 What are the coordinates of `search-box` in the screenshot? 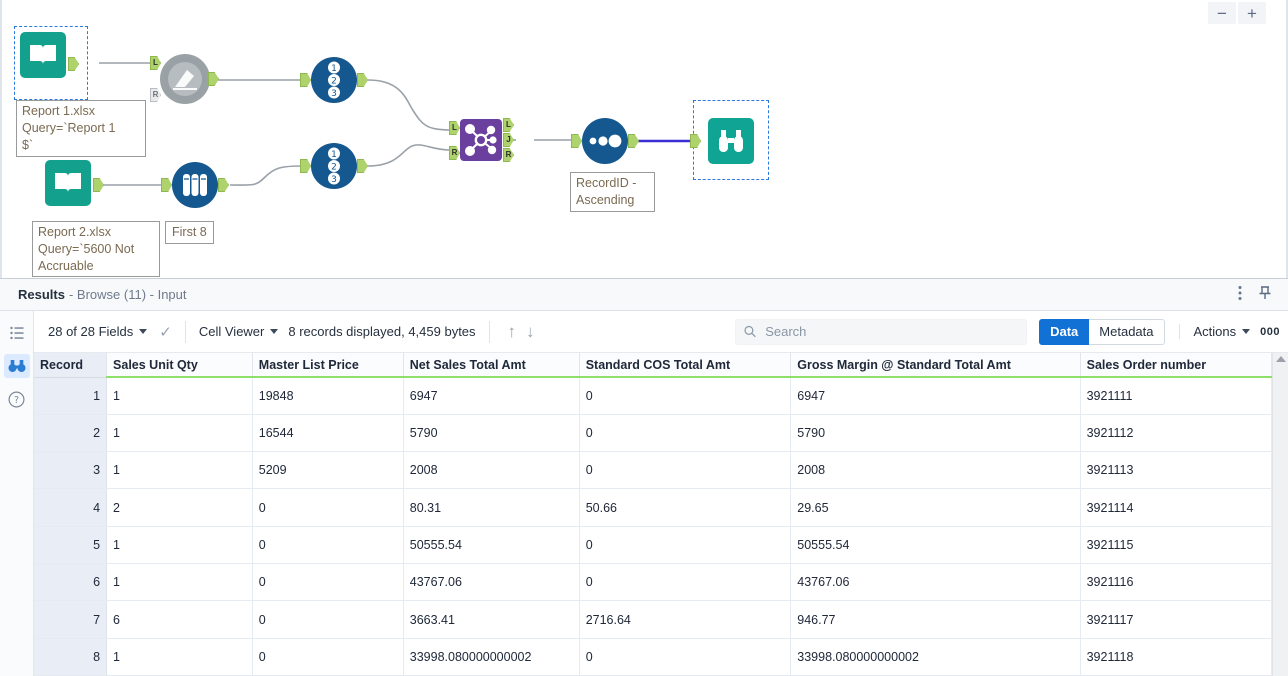 It's located at (881, 331).